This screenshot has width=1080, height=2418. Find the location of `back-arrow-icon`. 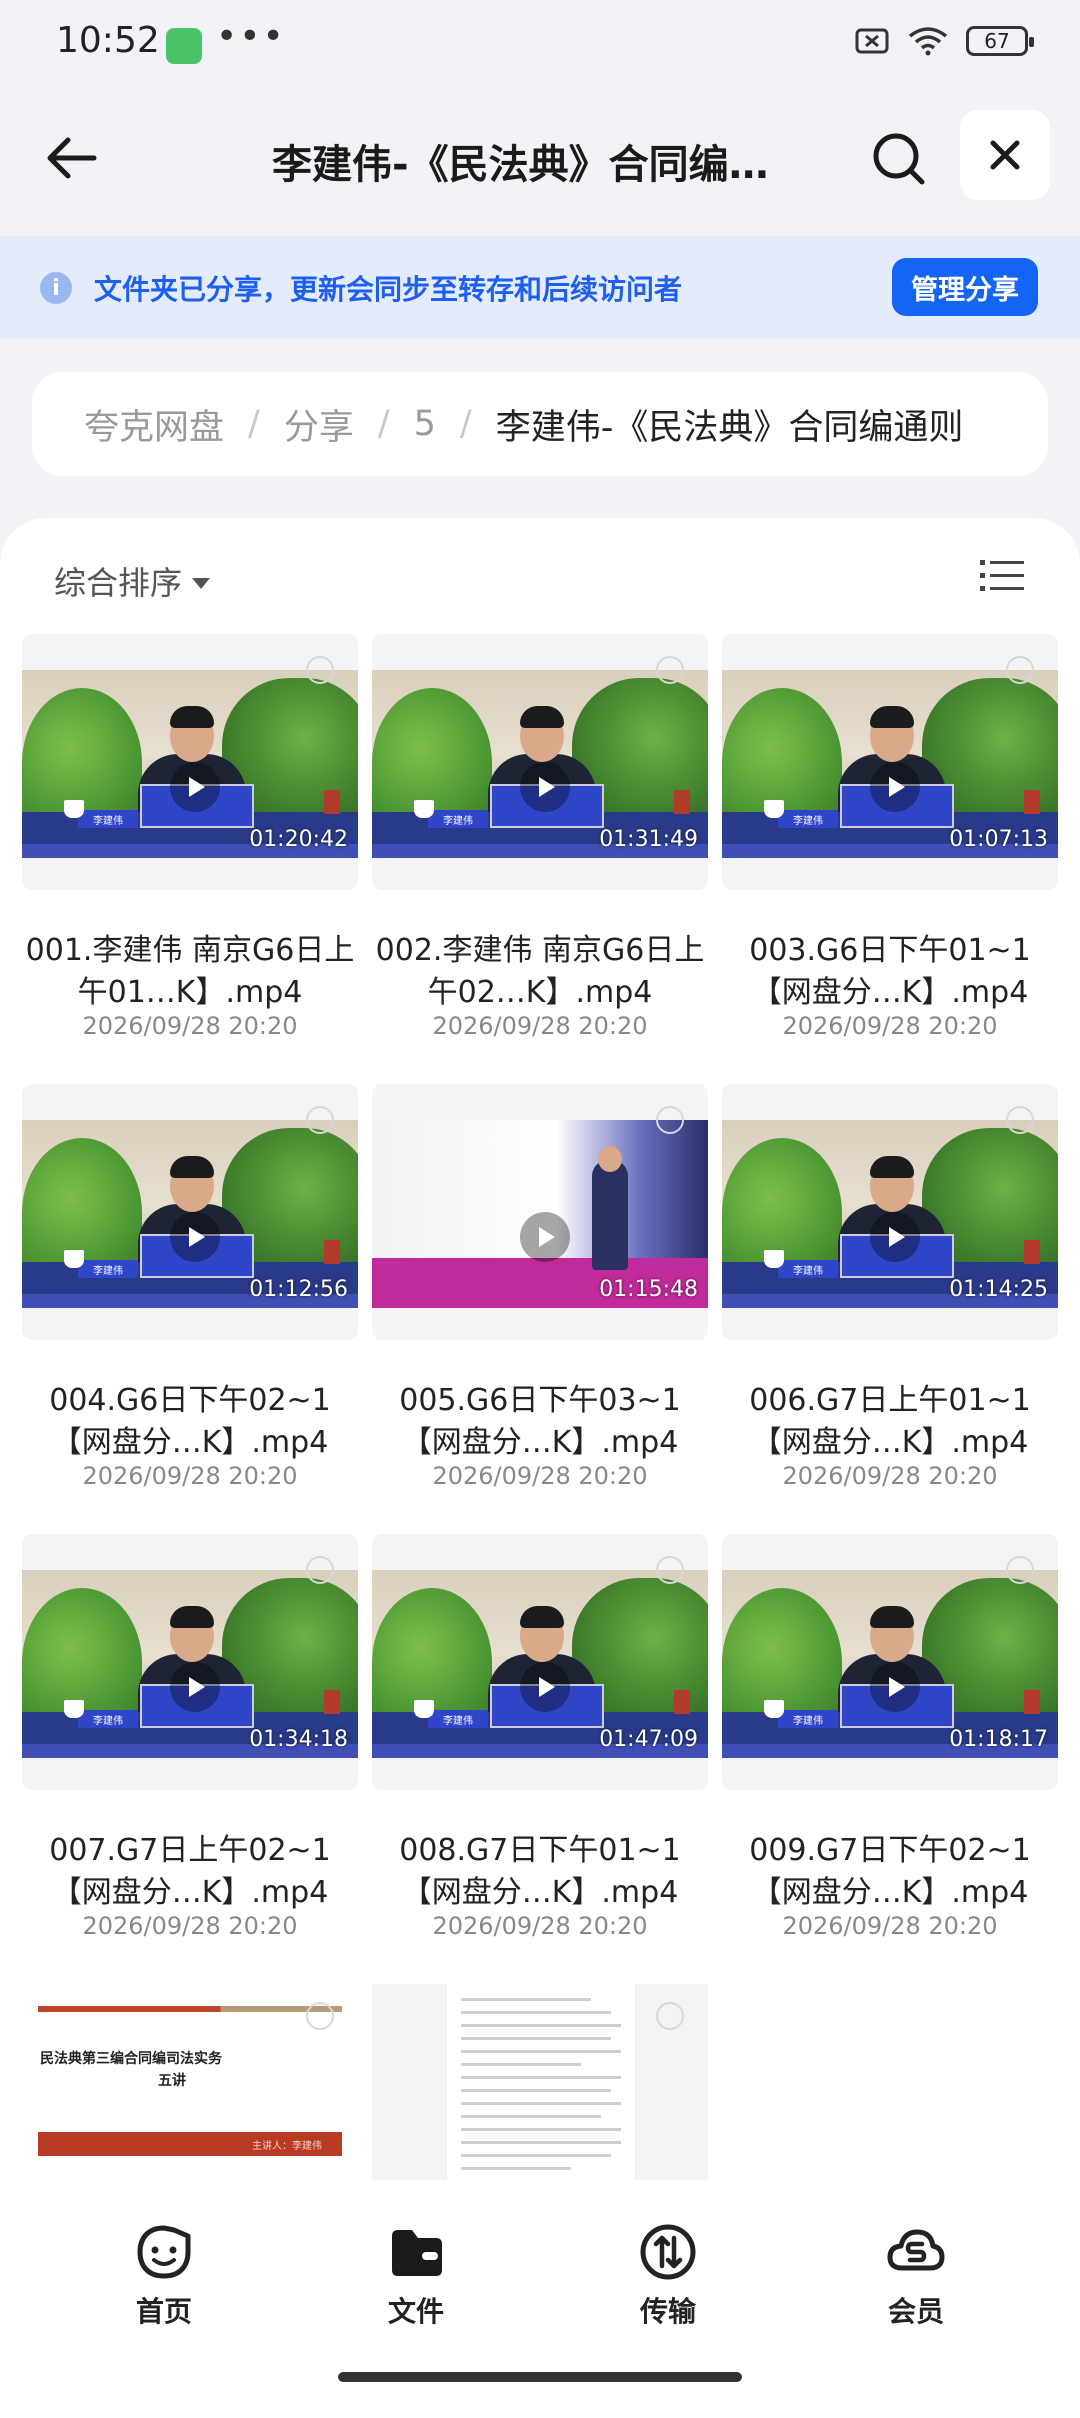

back-arrow-icon is located at coordinates (72, 158).